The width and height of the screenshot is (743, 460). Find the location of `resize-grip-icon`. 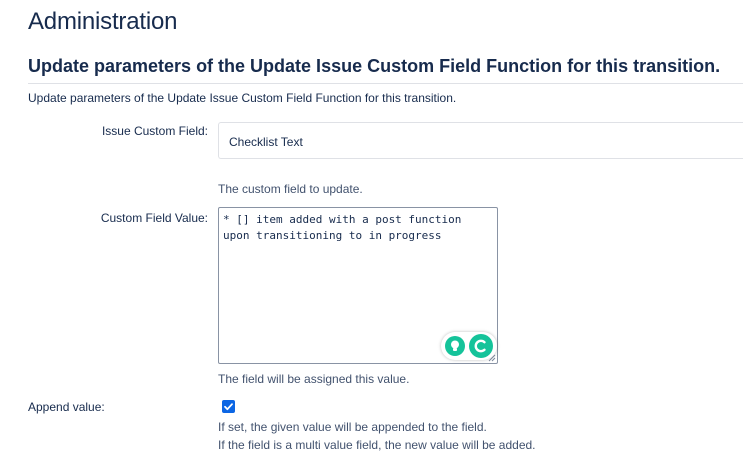

resize-grip-icon is located at coordinates (492, 358).